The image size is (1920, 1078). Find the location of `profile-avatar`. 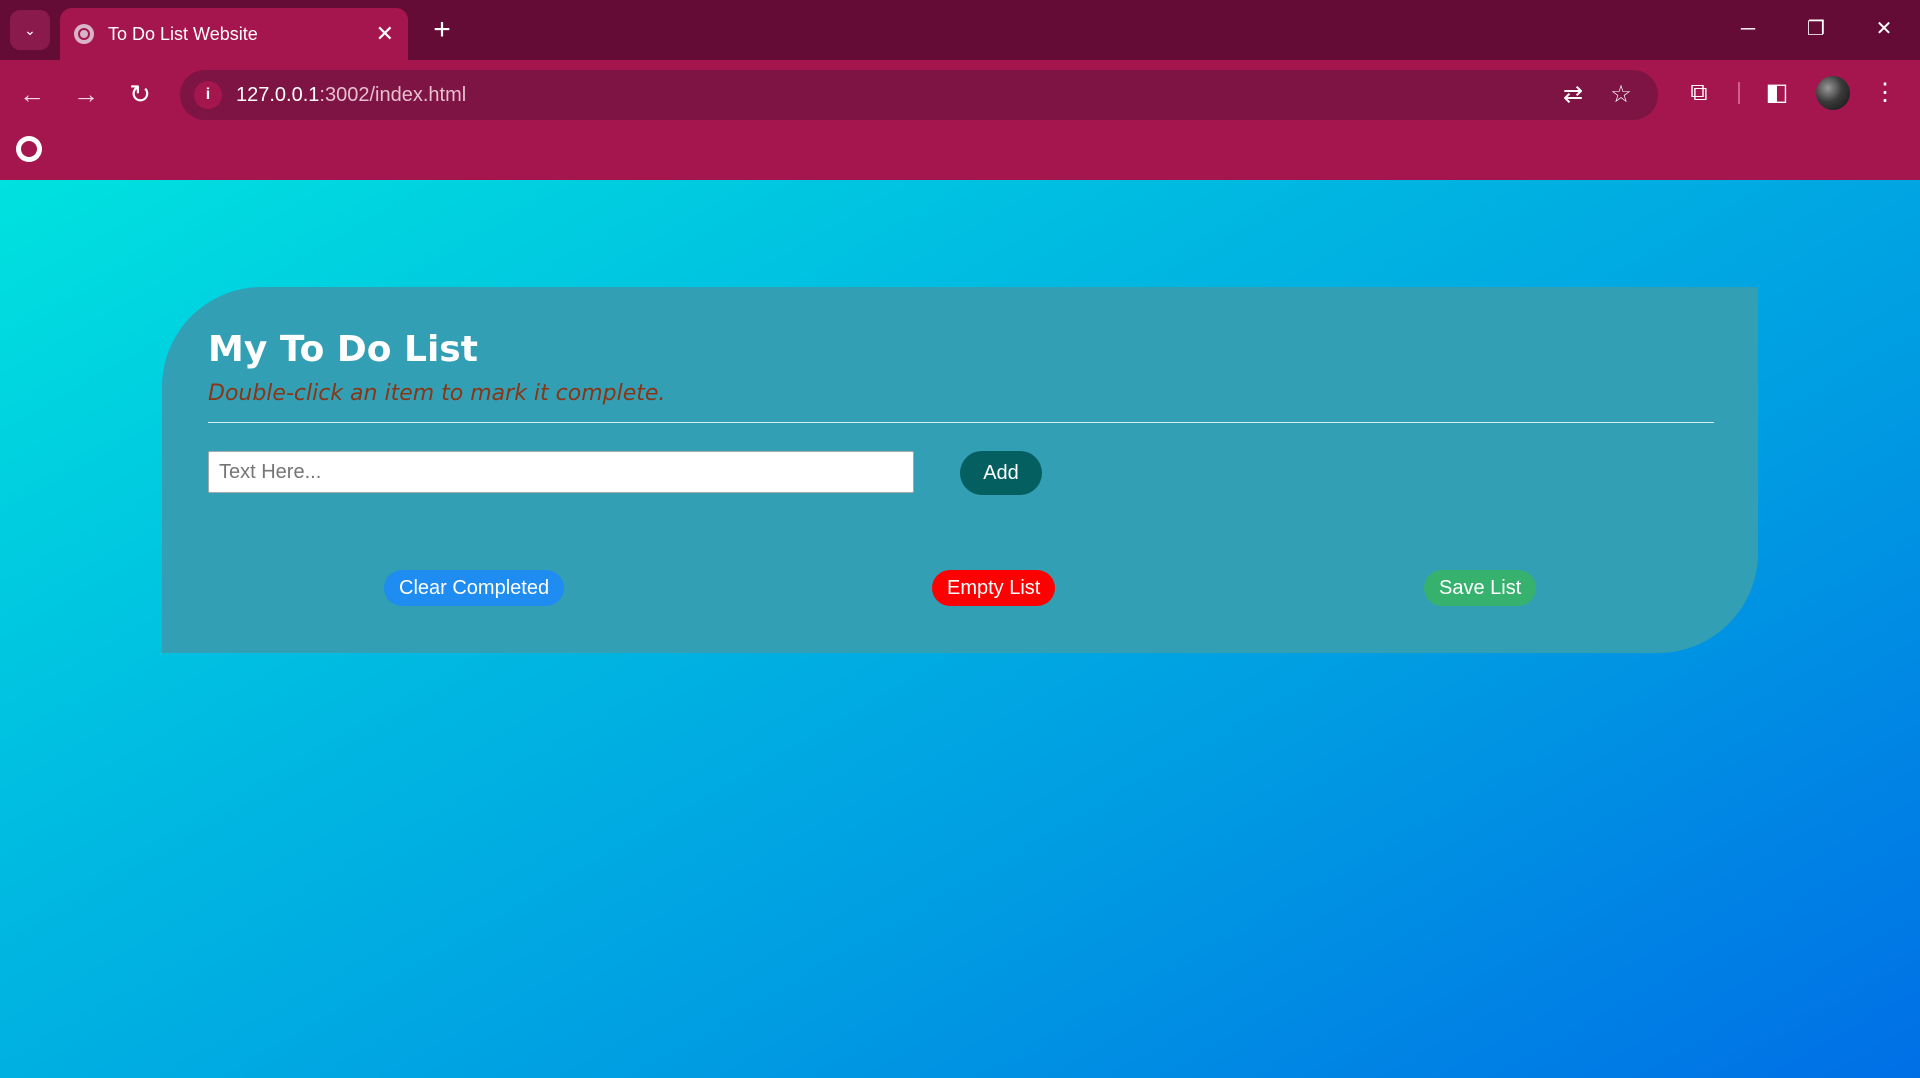

profile-avatar is located at coordinates (1833, 93).